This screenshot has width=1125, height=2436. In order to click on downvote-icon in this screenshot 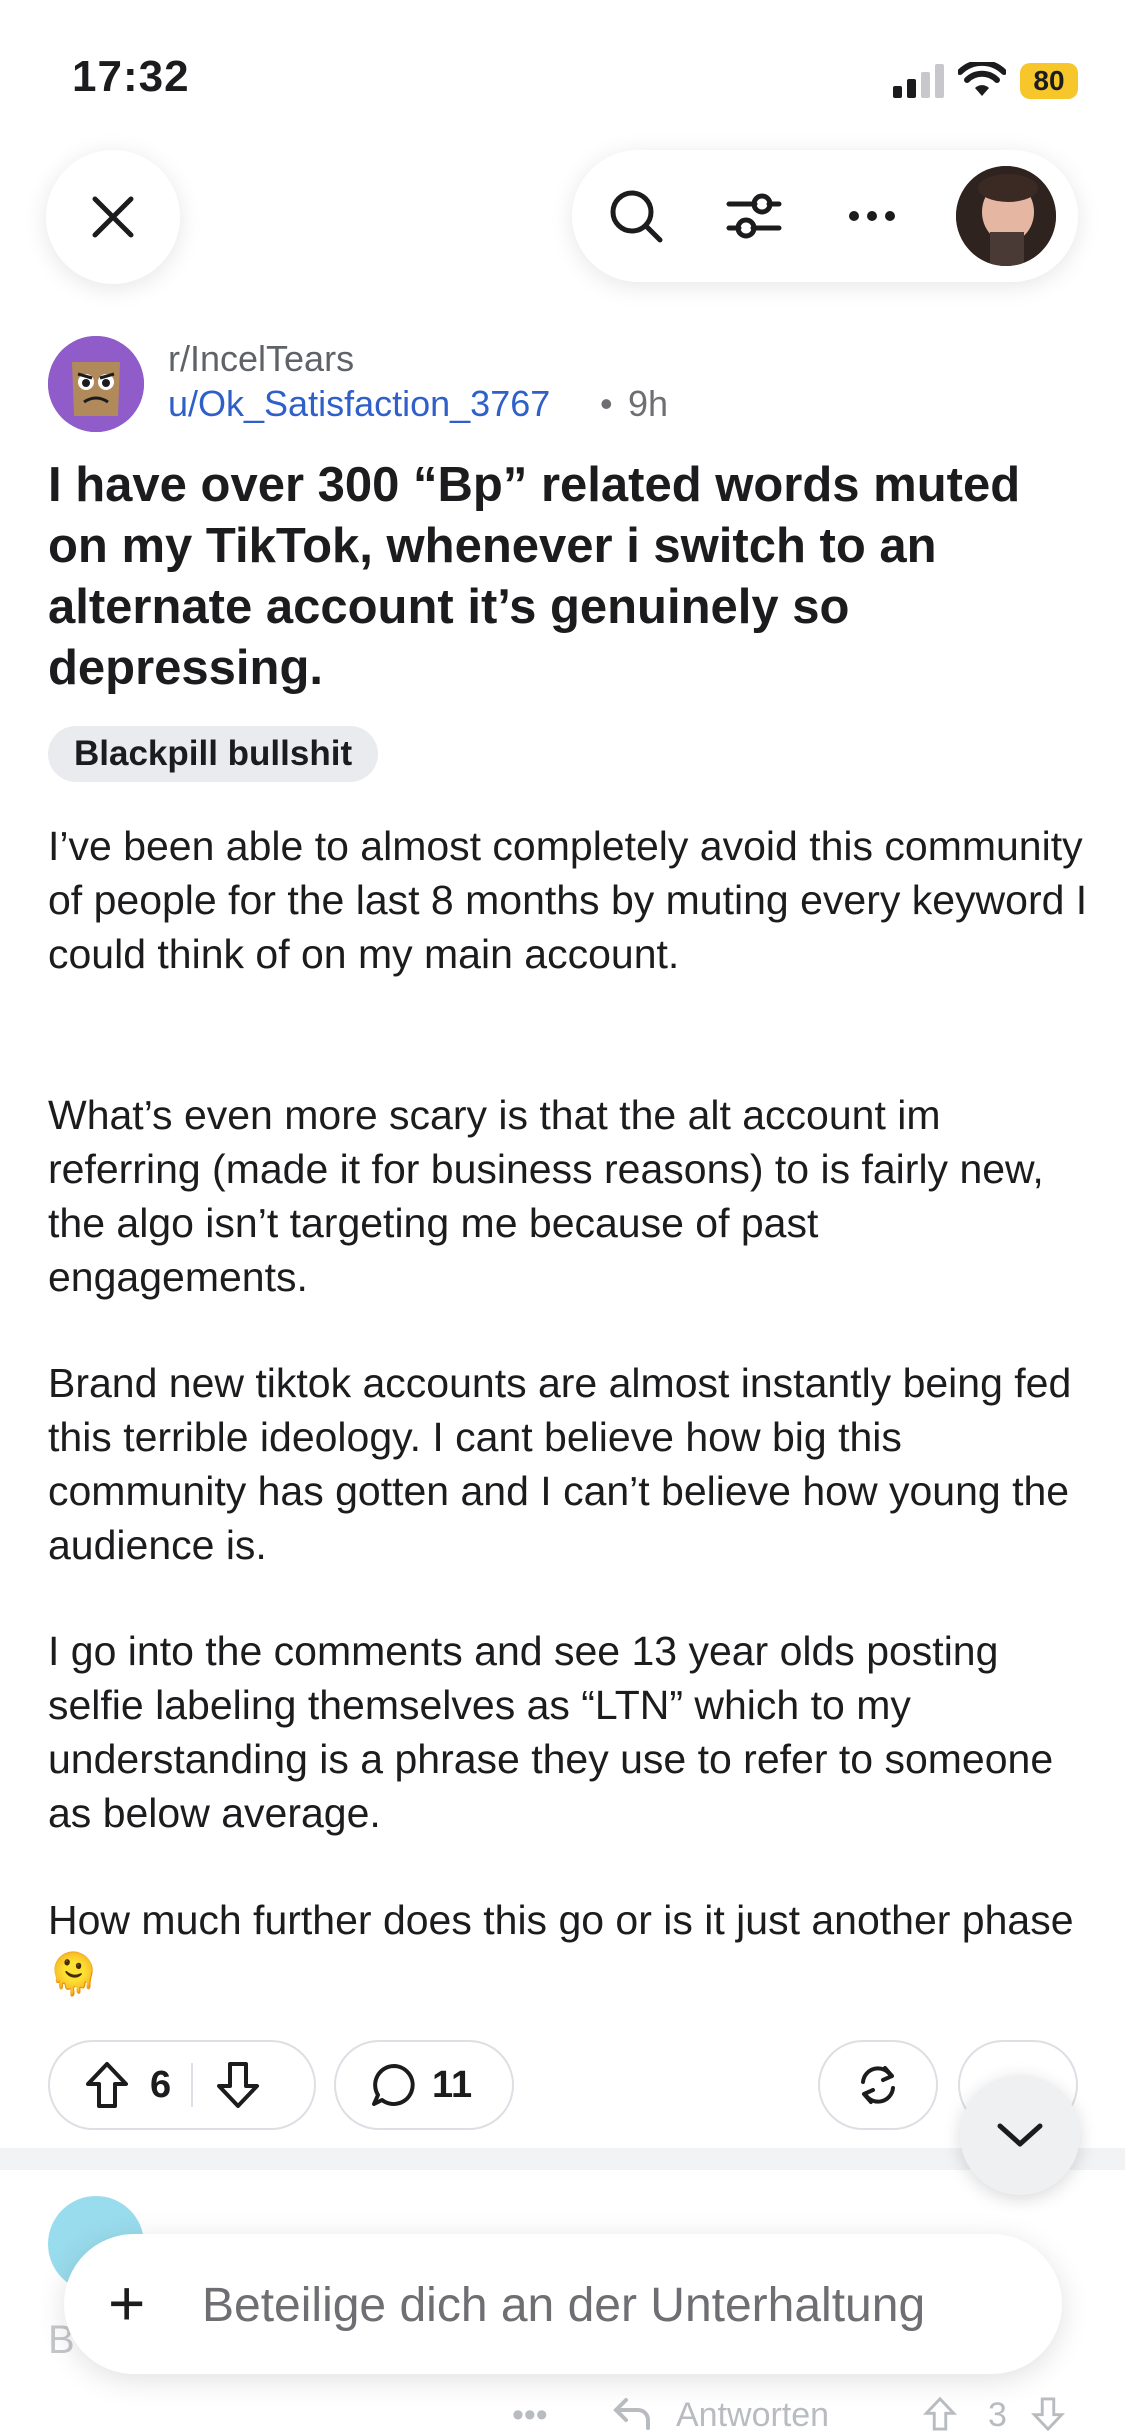, I will do `click(238, 2085)`.